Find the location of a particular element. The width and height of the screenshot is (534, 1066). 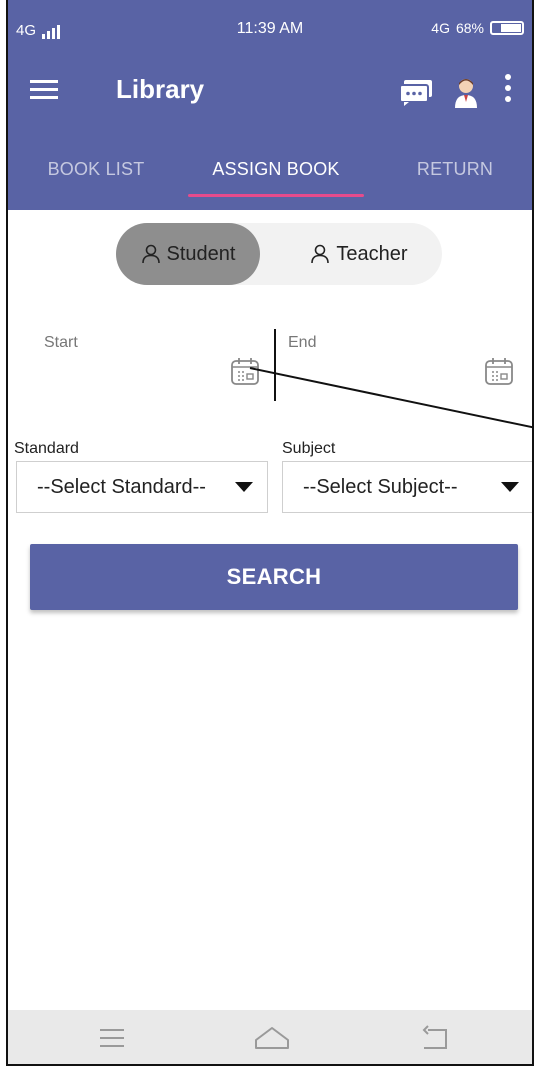

toggle-student-label: Student is located at coordinates (201, 253).